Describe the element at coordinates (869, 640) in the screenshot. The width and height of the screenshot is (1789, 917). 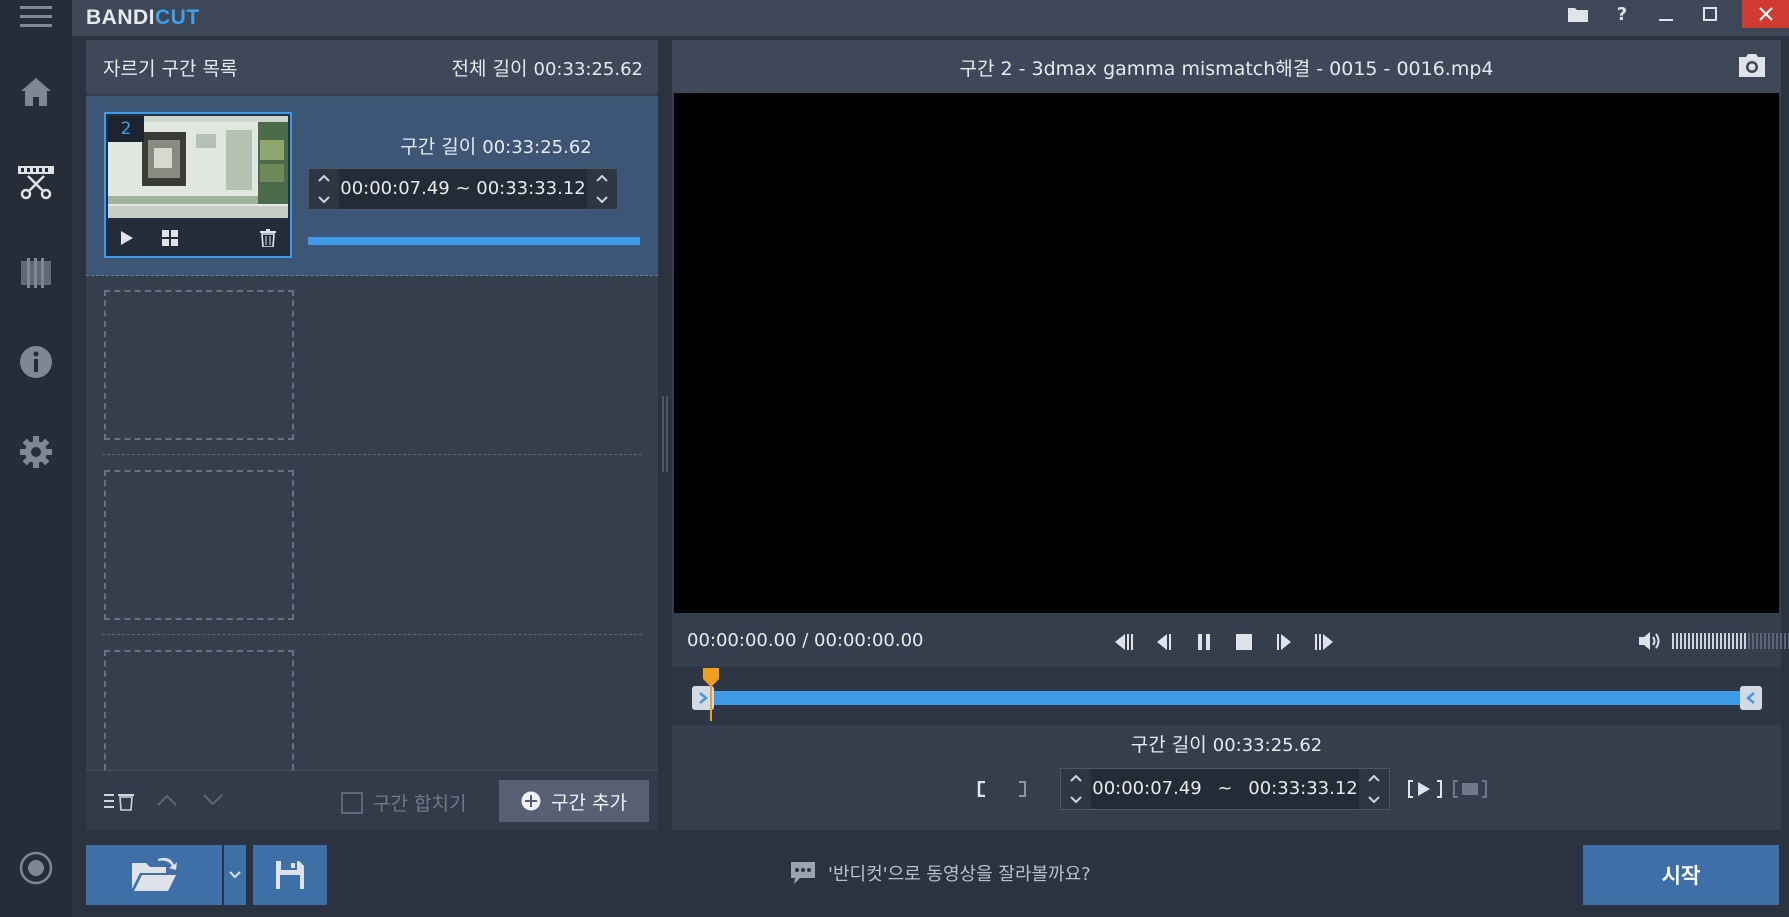
I see `total-time: 00:00:00.00` at that location.